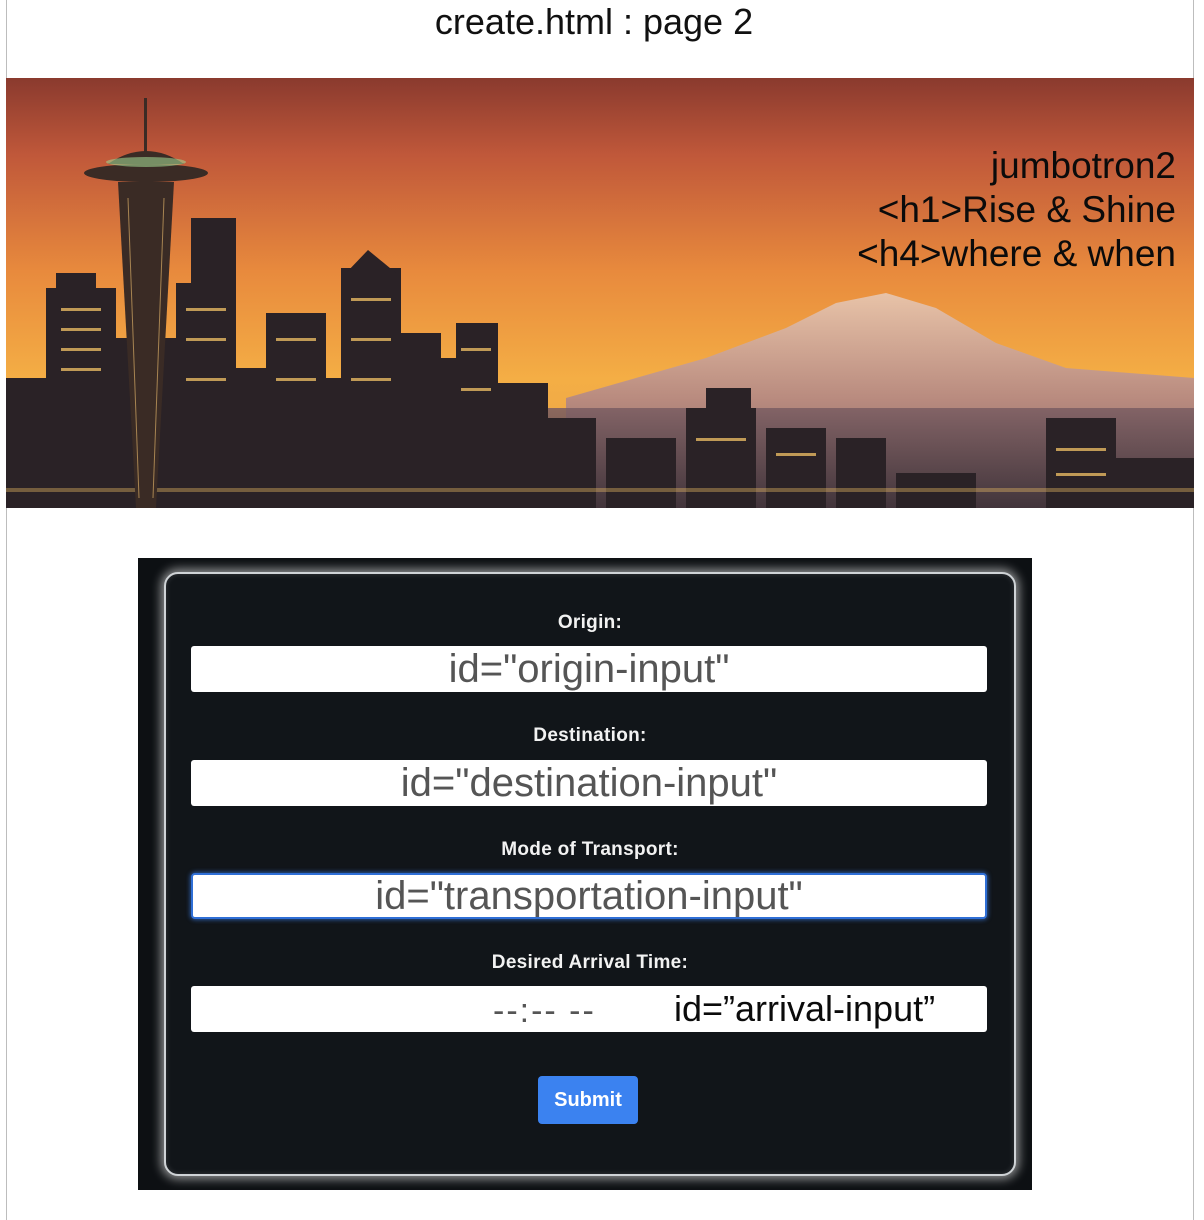  I want to click on submit-button: Submit, so click(588, 1100).